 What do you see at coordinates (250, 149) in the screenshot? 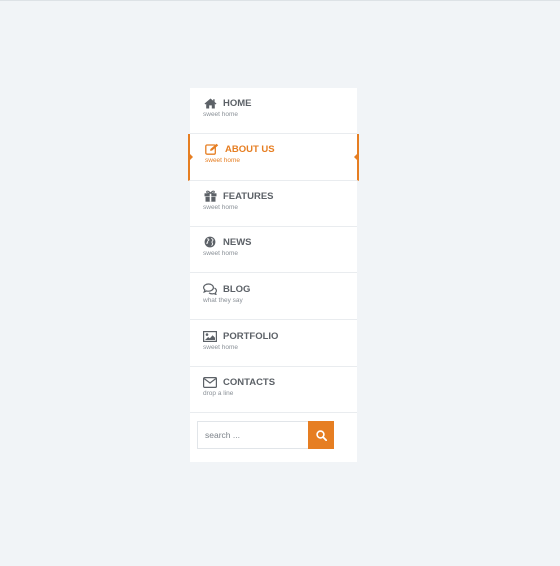
I see `menu-item-label: ABOUT US` at bounding box center [250, 149].